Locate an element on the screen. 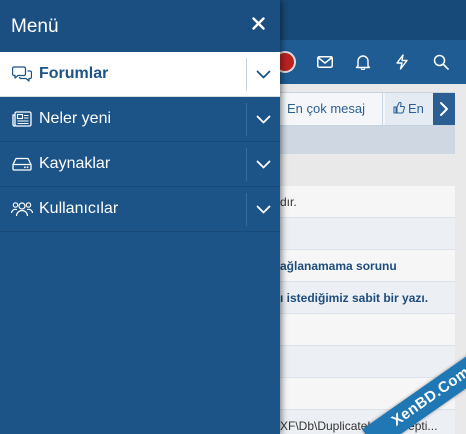  mail-icon is located at coordinates (325, 62).